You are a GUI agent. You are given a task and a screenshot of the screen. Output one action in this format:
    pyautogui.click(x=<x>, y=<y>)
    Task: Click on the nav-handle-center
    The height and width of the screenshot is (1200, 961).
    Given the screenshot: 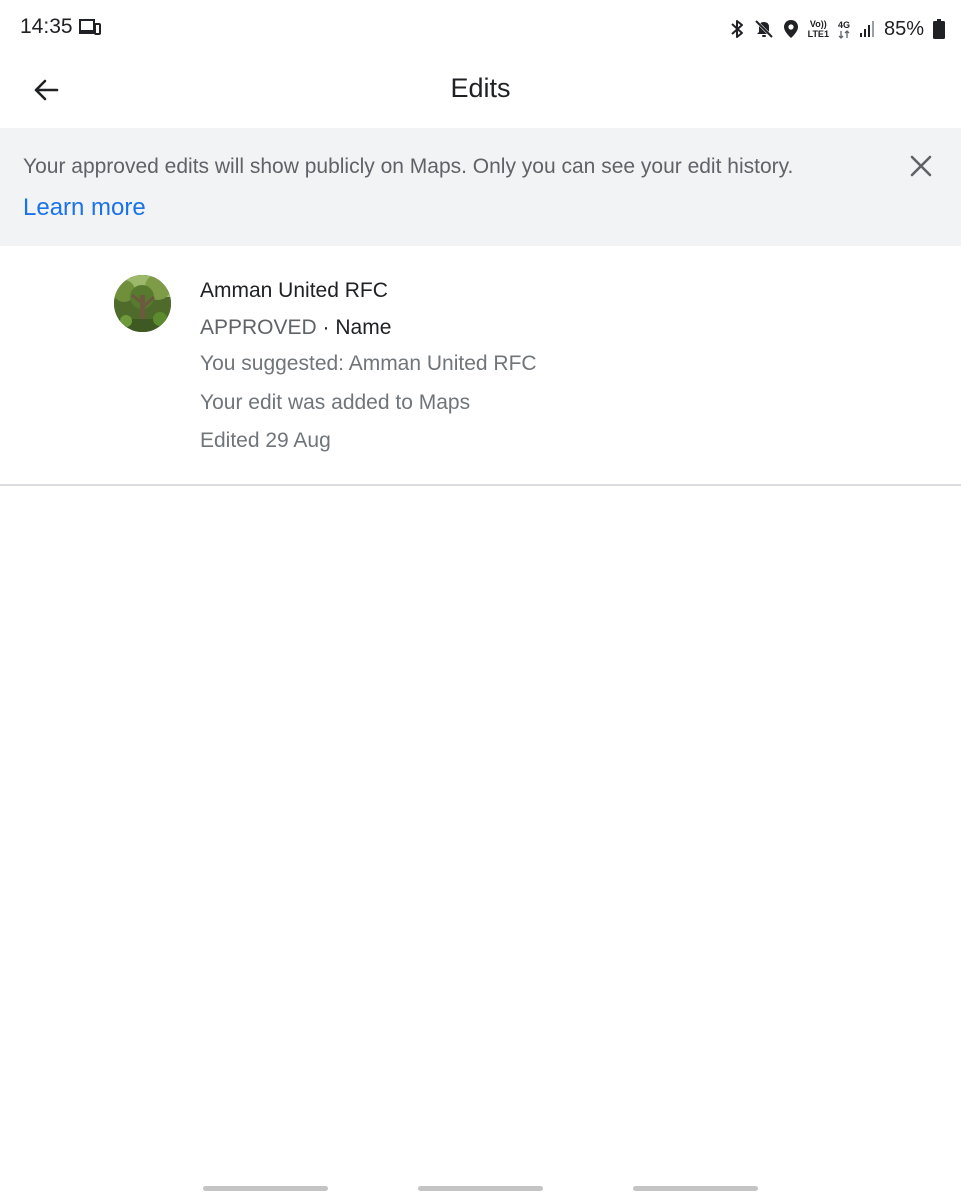 What is the action you would take?
    pyautogui.click(x=480, y=1188)
    